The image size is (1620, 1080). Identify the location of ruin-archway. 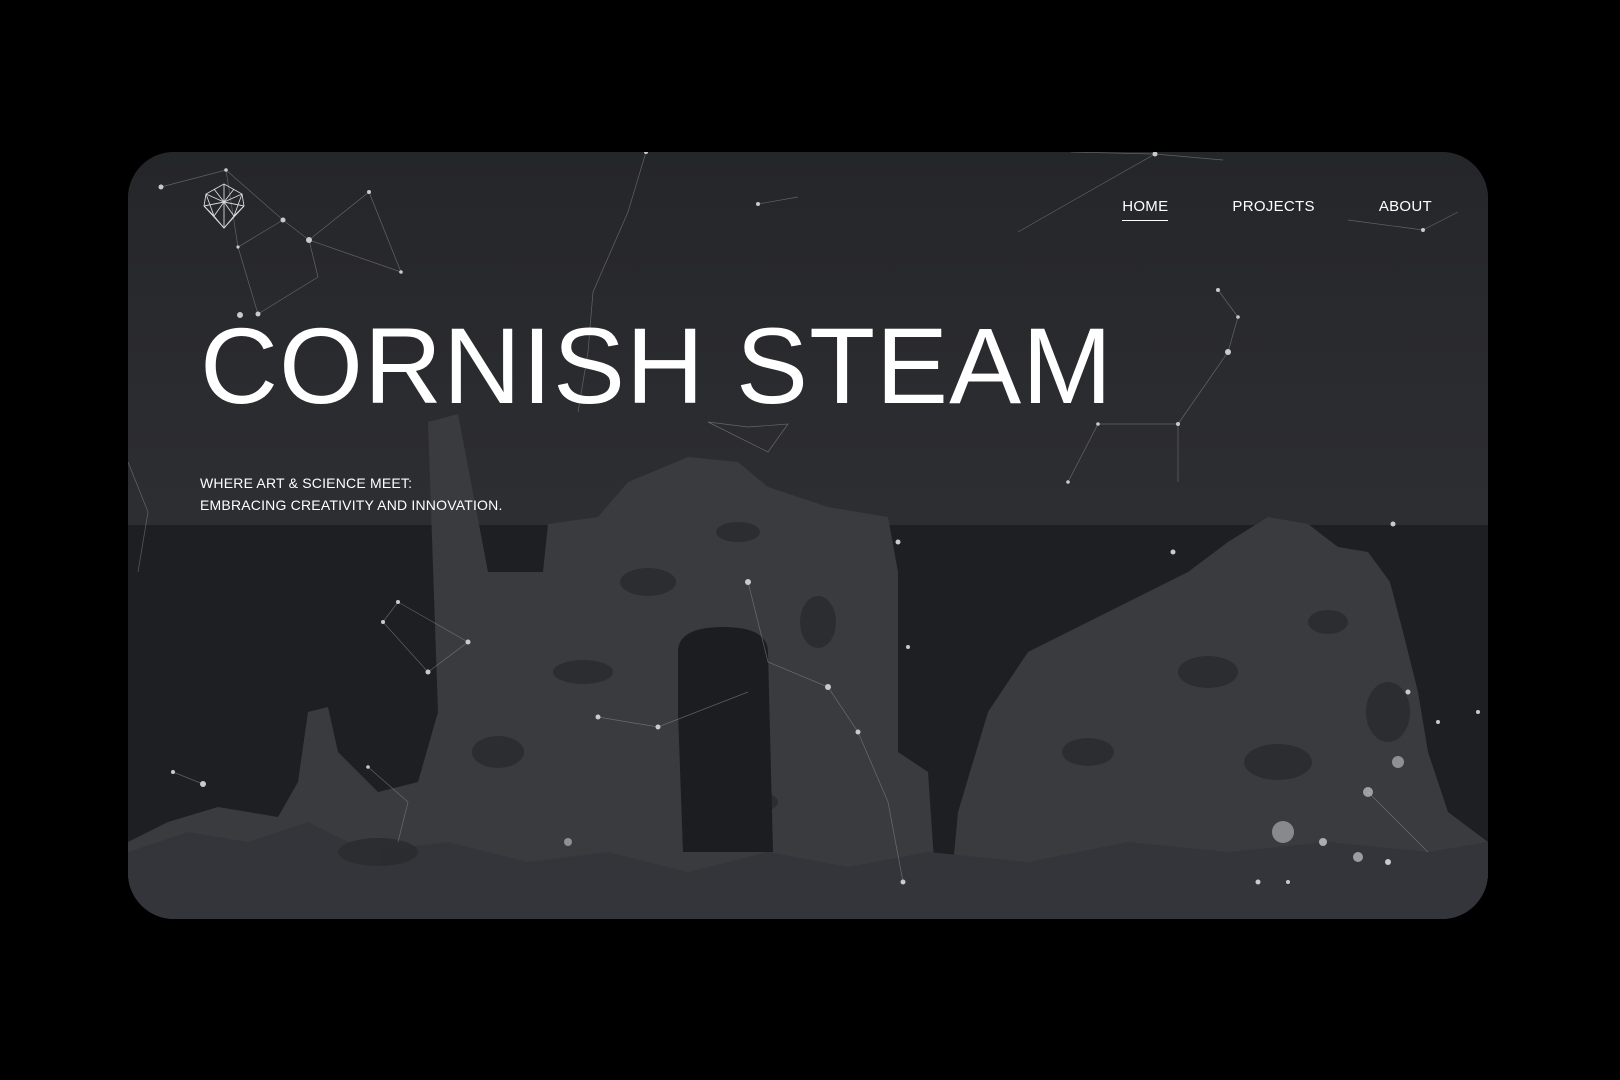
(725, 739).